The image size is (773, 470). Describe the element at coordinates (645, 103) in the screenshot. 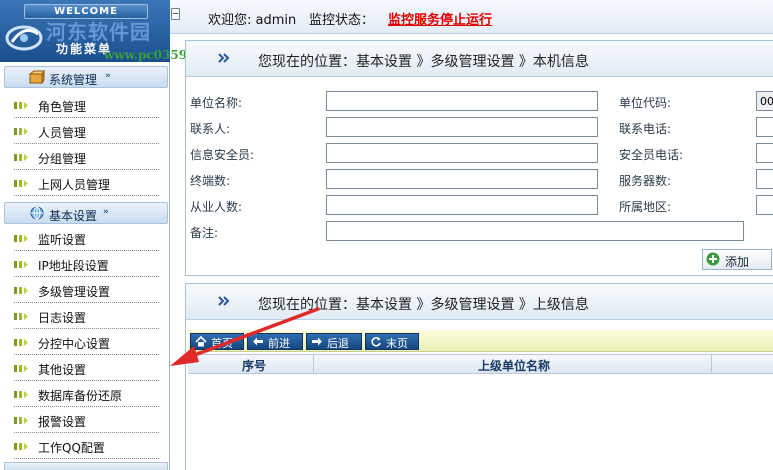

I see `unit-code-label: 单位代码:` at that location.